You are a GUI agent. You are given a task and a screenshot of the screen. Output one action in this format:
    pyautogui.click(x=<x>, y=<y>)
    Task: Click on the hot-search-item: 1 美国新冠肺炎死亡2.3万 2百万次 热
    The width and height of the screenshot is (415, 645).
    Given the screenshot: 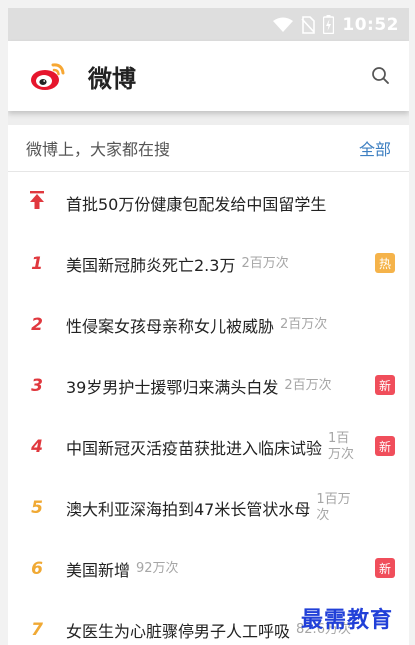 What is the action you would take?
    pyautogui.click(x=208, y=263)
    